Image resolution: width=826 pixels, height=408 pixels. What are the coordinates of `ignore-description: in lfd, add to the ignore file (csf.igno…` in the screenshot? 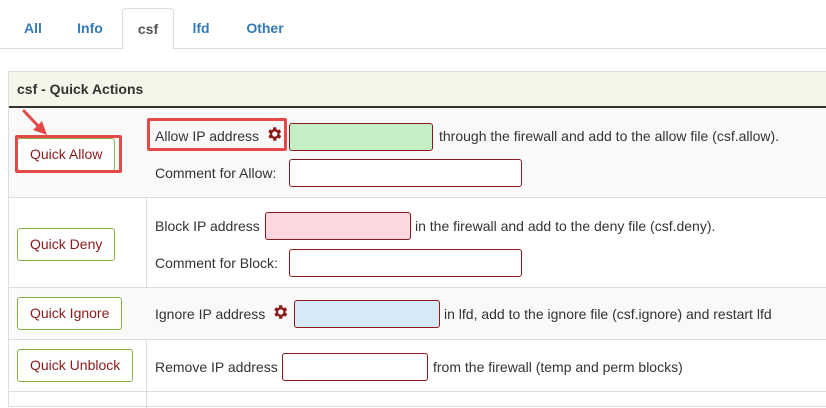 It's located at (608, 314).